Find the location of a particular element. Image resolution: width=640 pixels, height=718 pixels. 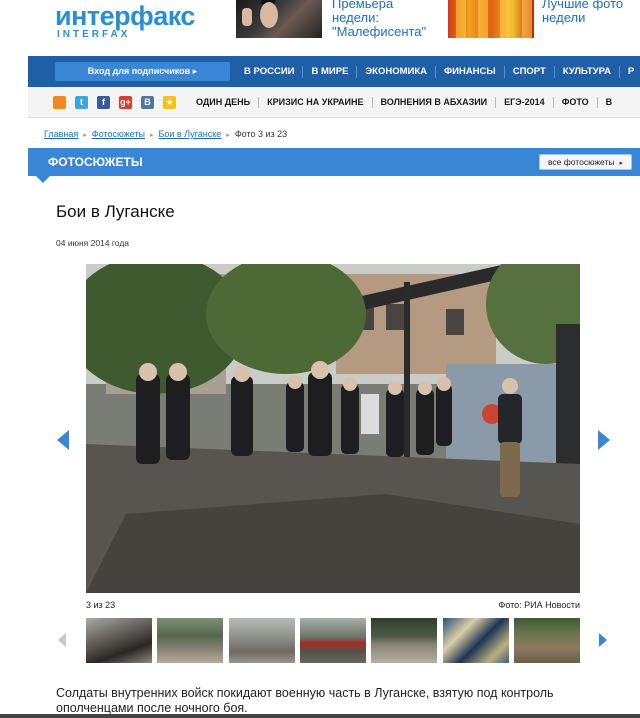

thumbnail-strip is located at coordinates (333, 640).